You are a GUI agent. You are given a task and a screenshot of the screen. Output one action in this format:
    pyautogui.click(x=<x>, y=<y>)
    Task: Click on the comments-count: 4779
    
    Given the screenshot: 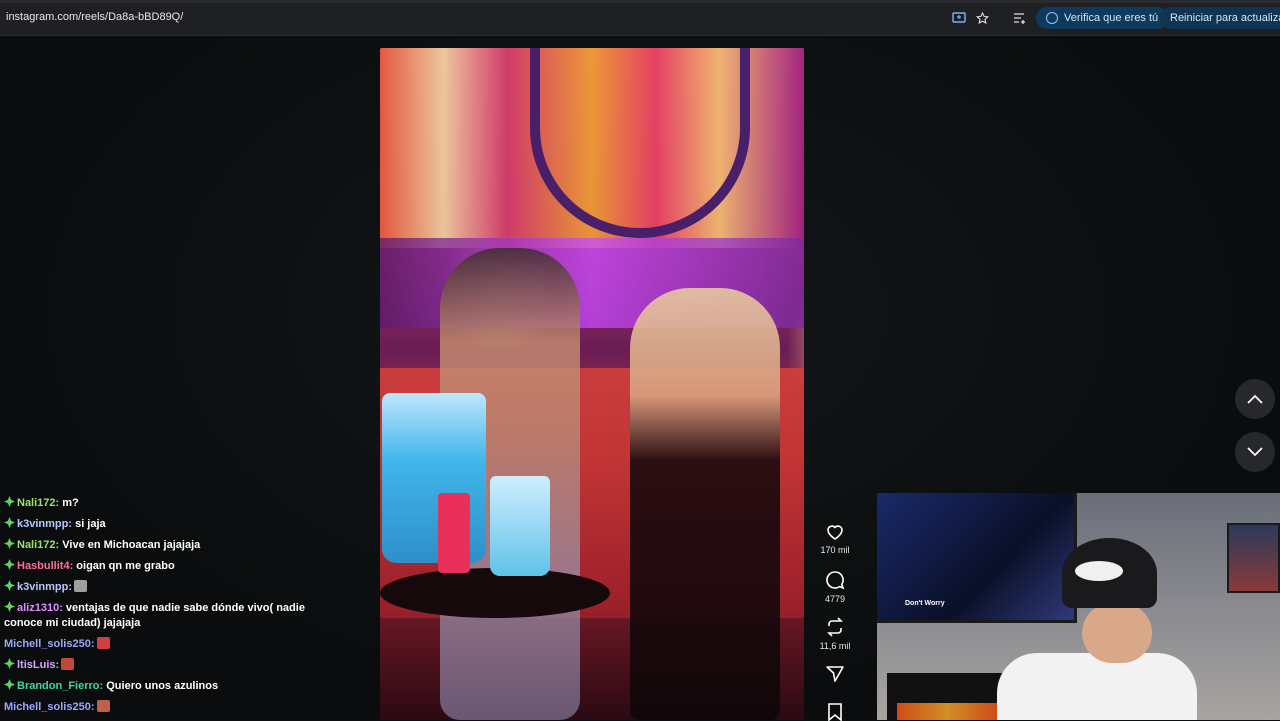 What is the action you would take?
    pyautogui.click(x=835, y=599)
    